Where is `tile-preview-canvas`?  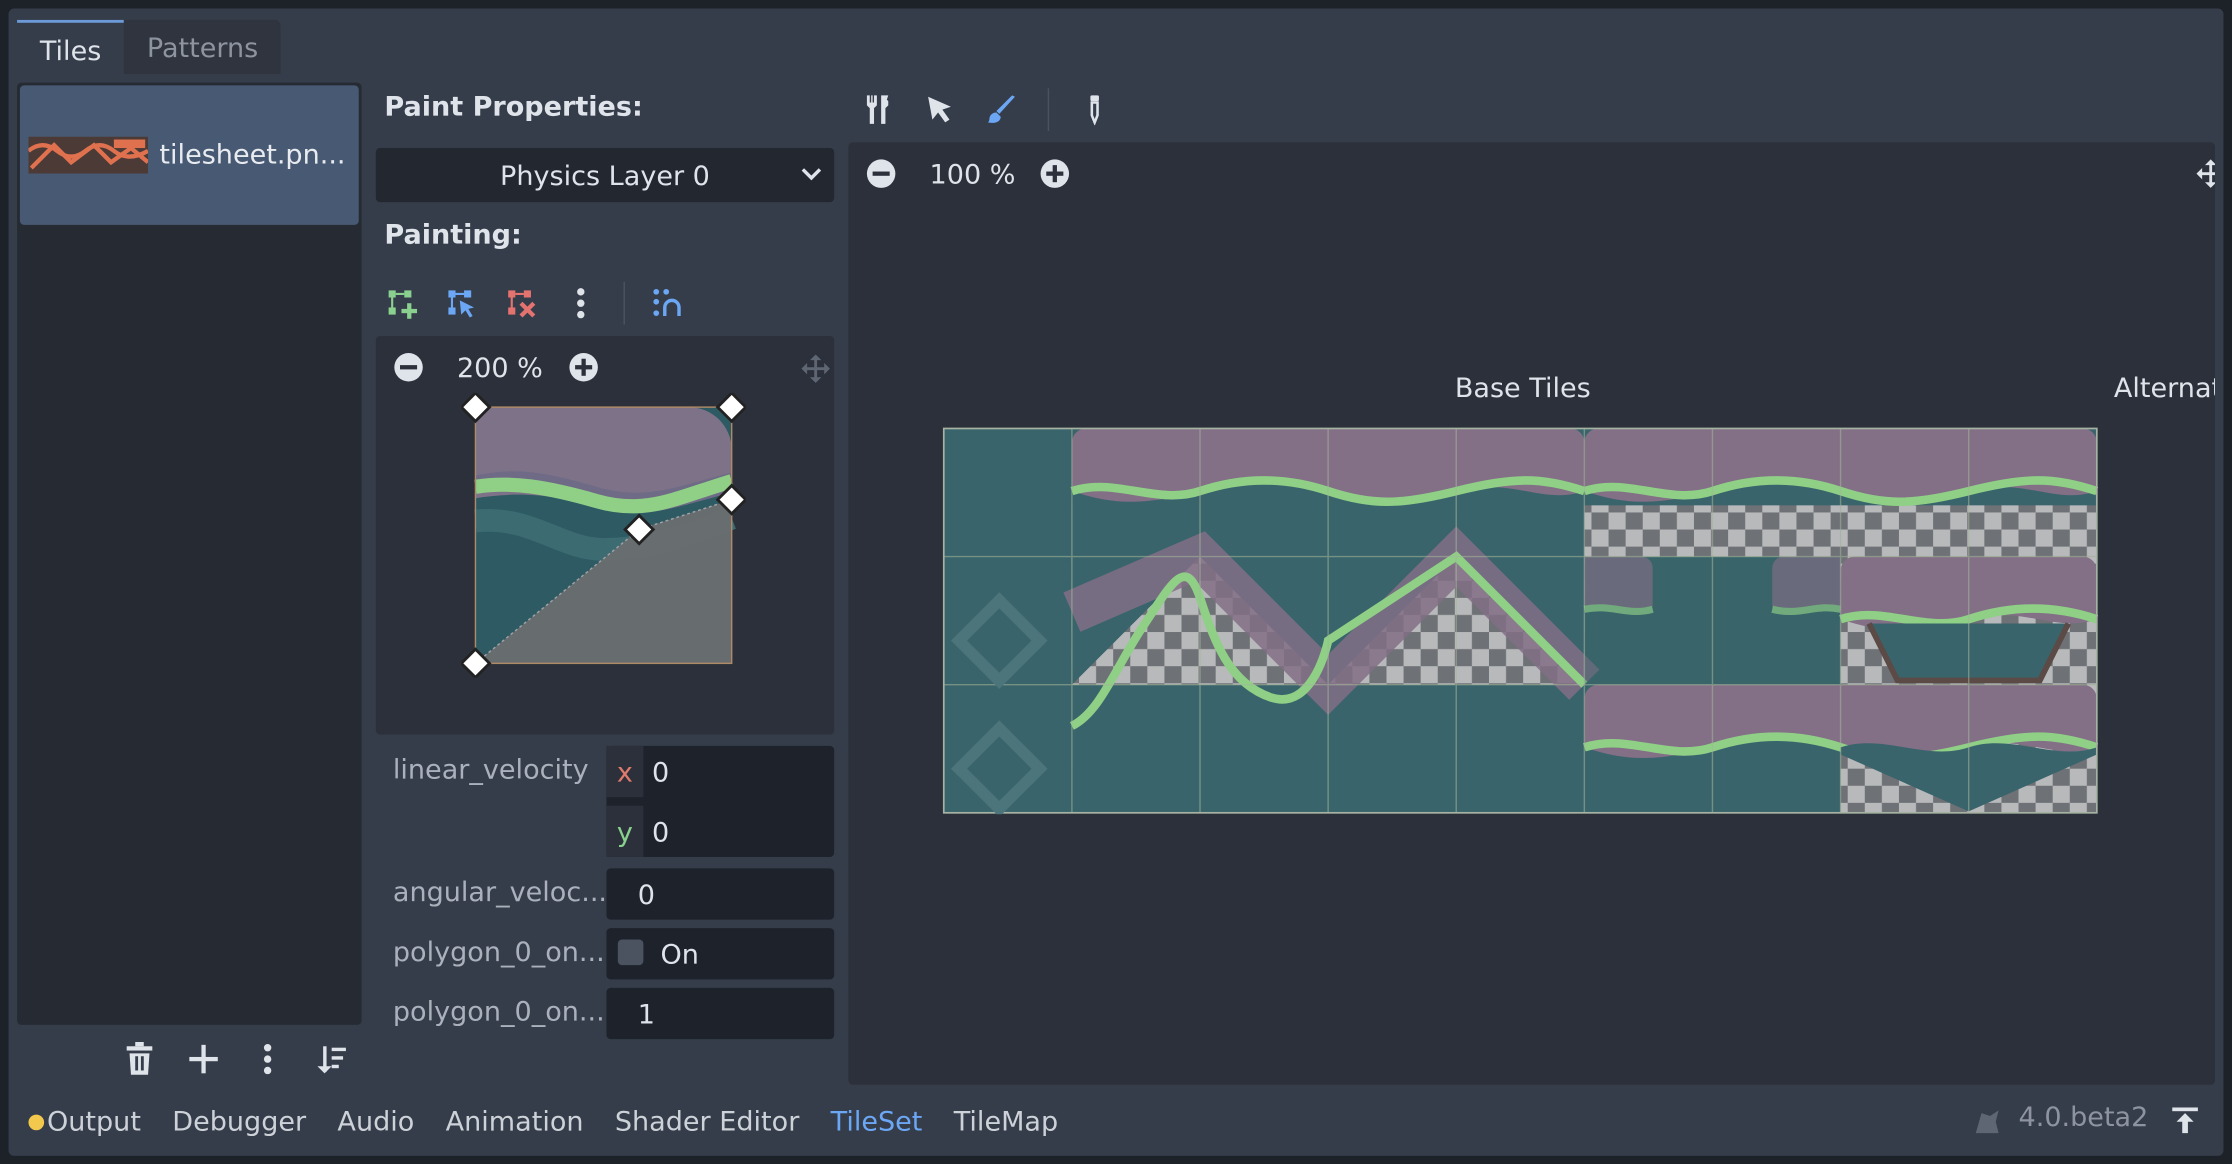 tile-preview-canvas is located at coordinates (603, 535).